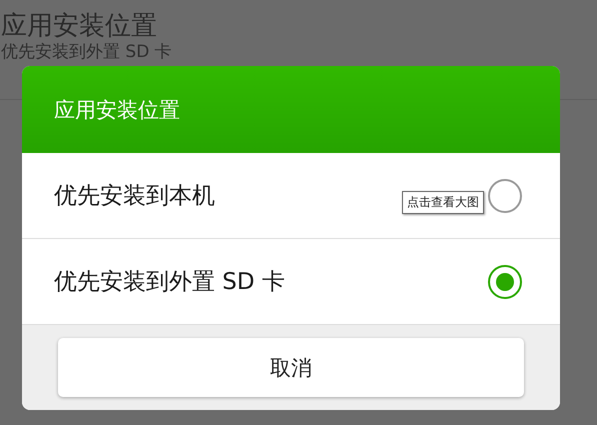 Image resolution: width=597 pixels, height=425 pixels. I want to click on option-label: 优先安装到本机, so click(134, 196).